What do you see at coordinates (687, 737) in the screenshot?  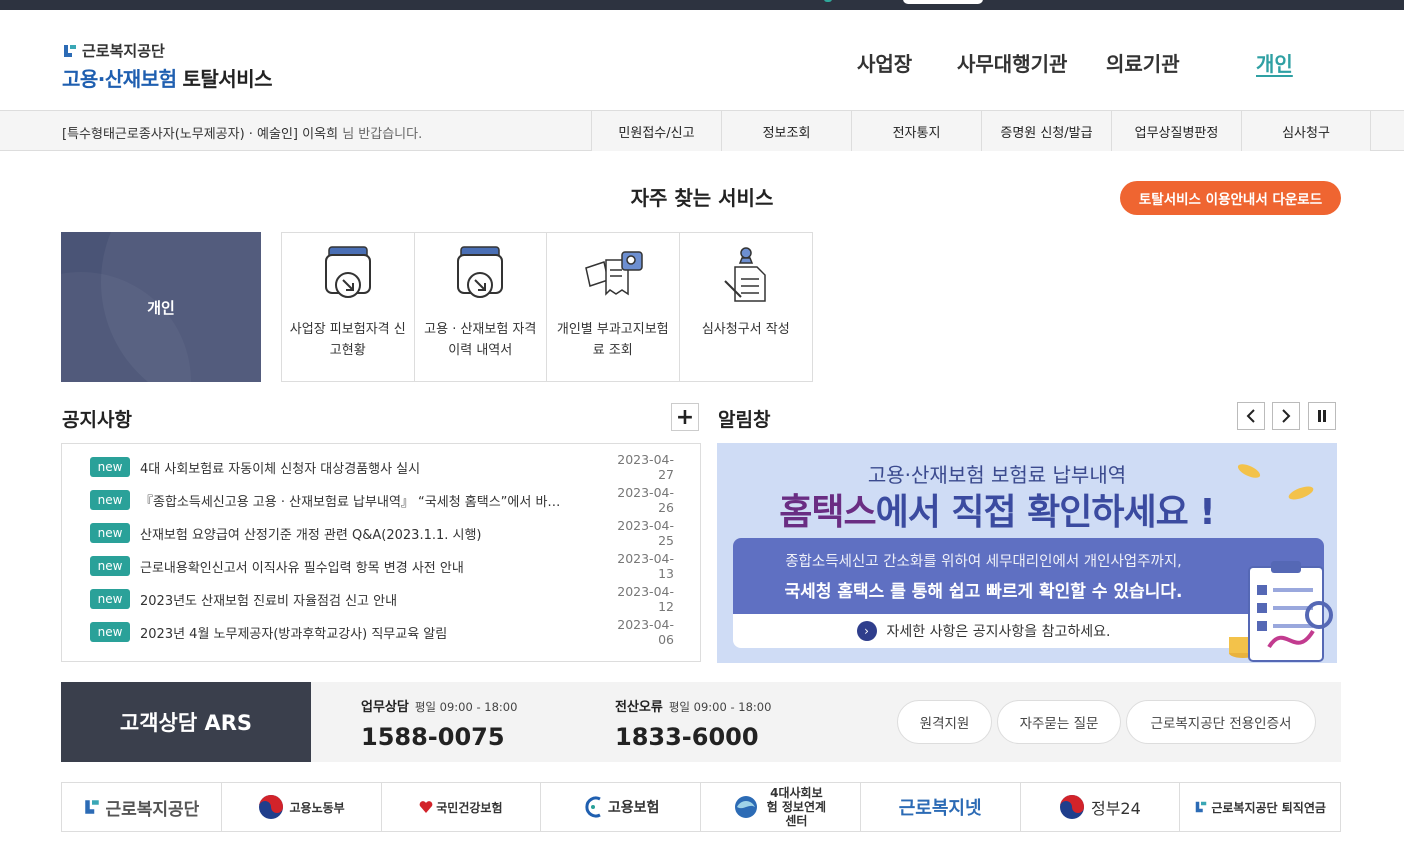 I see `ars-number: 1833-6000` at bounding box center [687, 737].